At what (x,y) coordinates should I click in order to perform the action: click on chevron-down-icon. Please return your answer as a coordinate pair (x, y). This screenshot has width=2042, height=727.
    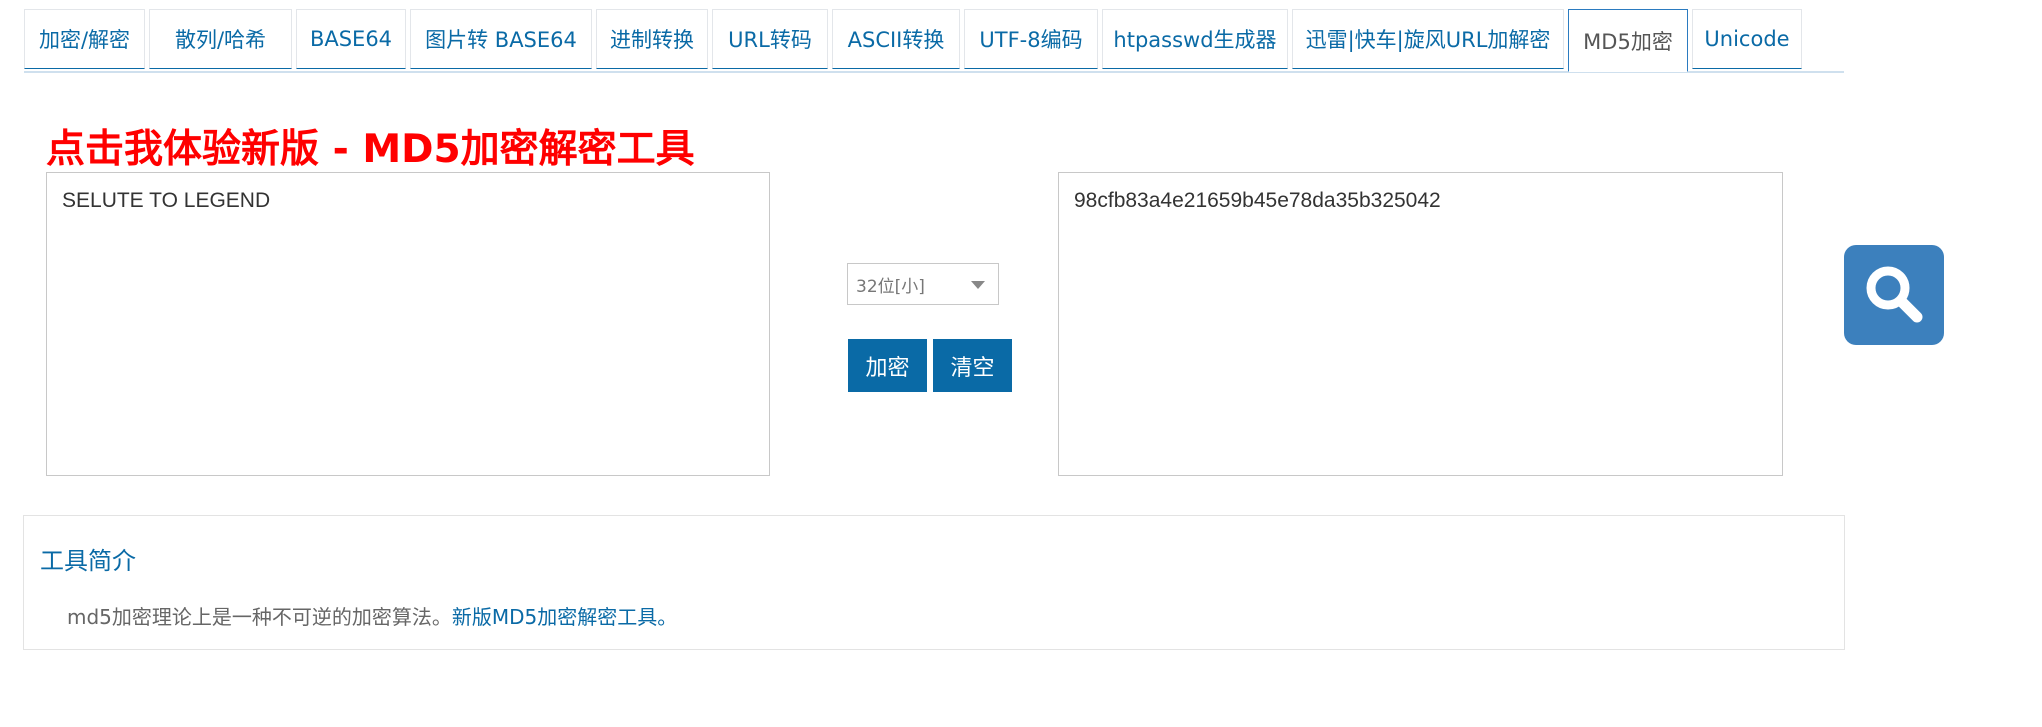
    Looking at the image, I should click on (978, 285).